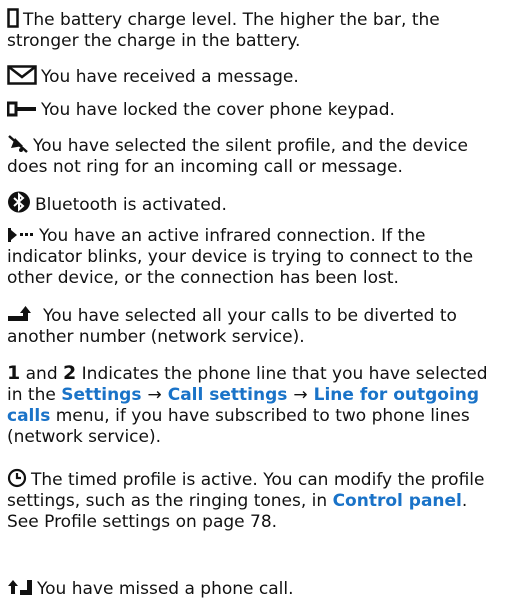 This screenshot has height=604, width=508. I want to click on control-panel-link: Control panel, so click(397, 501).